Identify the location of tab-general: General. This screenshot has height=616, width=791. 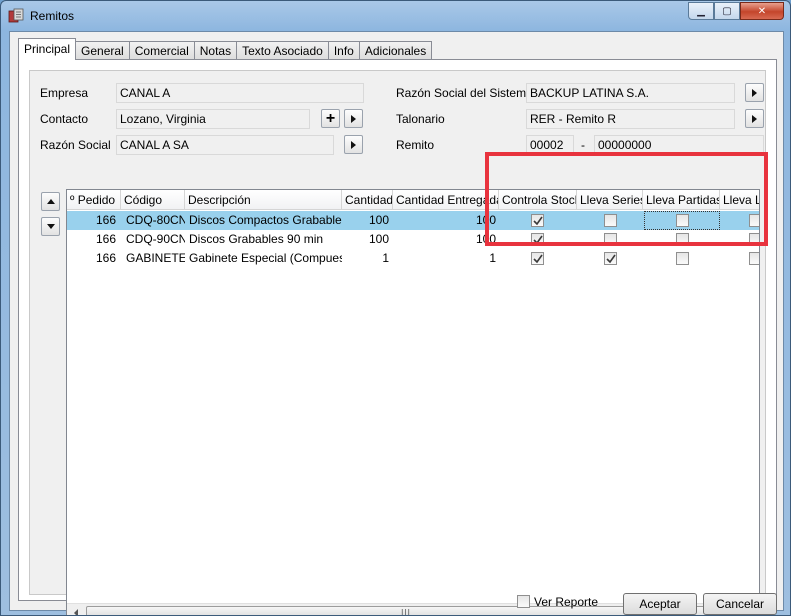
(102, 50).